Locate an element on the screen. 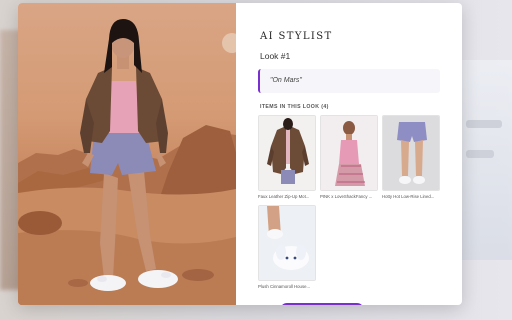 The width and height of the screenshot is (512, 320). panel-title: AI STYLIST is located at coordinates (296, 36).